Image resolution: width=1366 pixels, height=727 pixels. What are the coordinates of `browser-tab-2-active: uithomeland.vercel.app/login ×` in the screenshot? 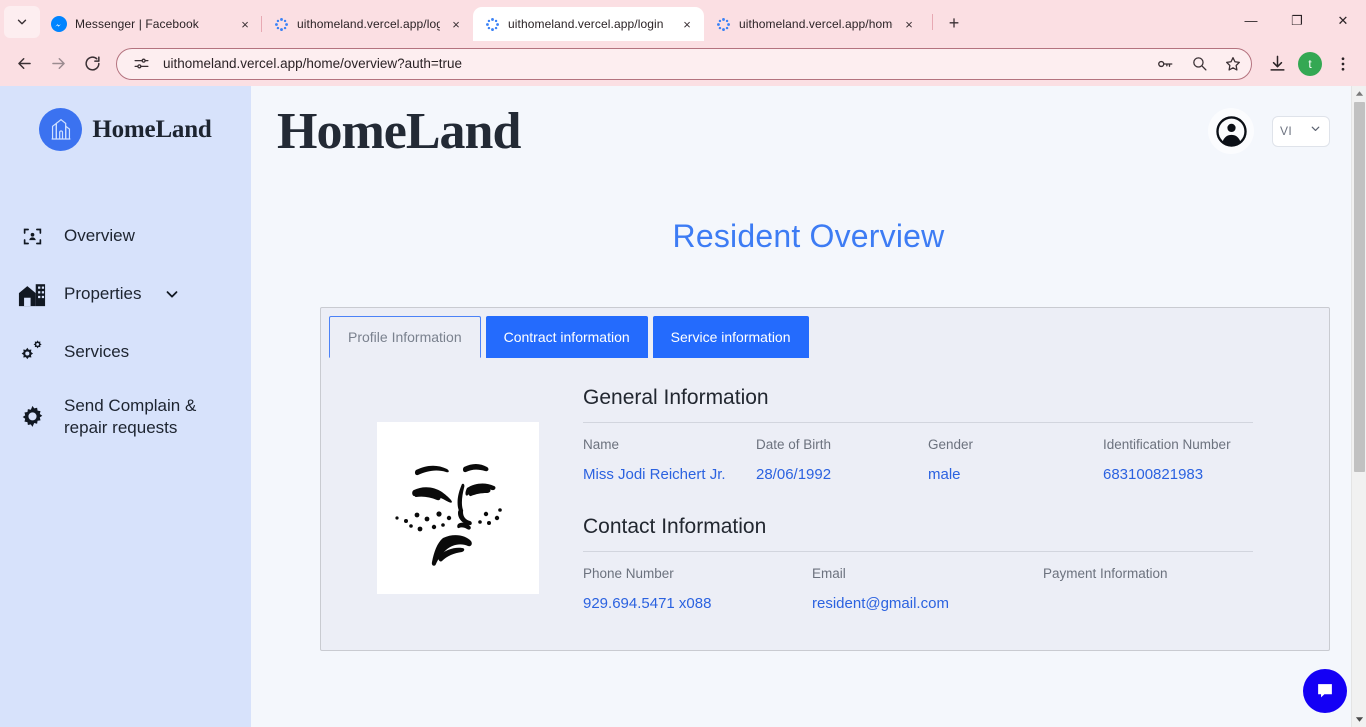 It's located at (588, 24).